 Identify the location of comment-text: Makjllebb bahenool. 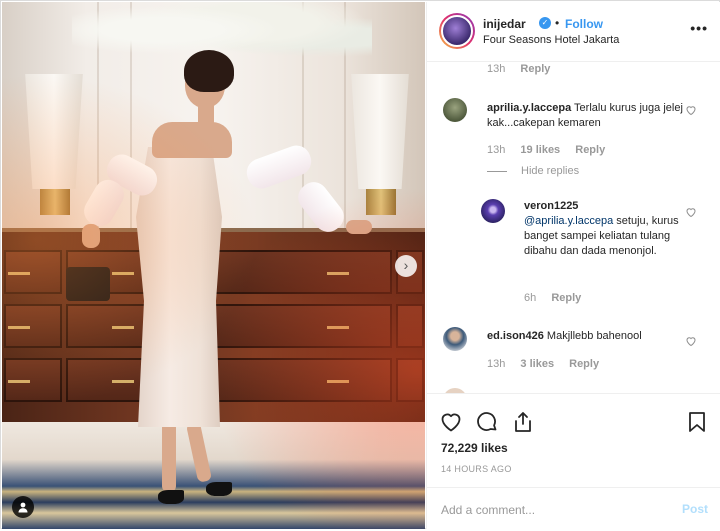
(594, 336).